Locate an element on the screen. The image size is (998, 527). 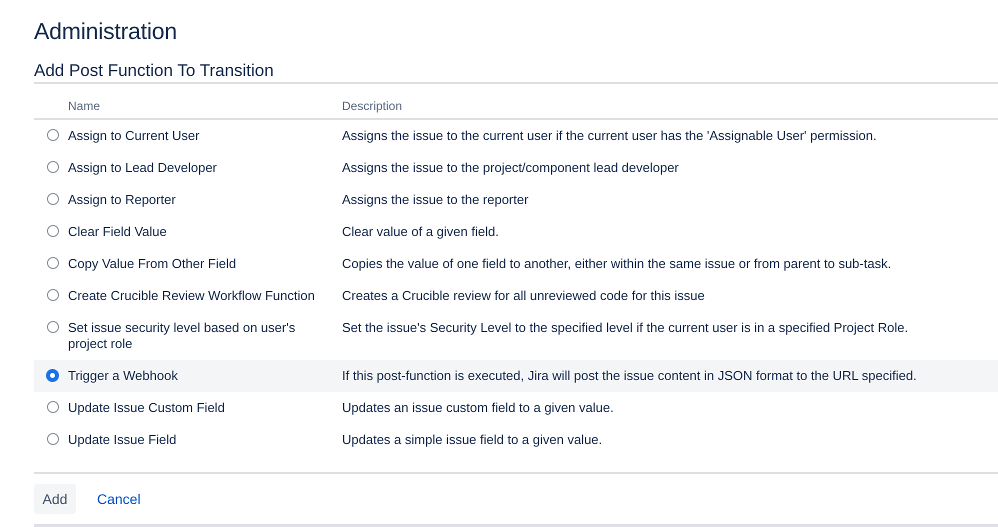
function-name: Update Issue Custom Field is located at coordinates (146, 407).